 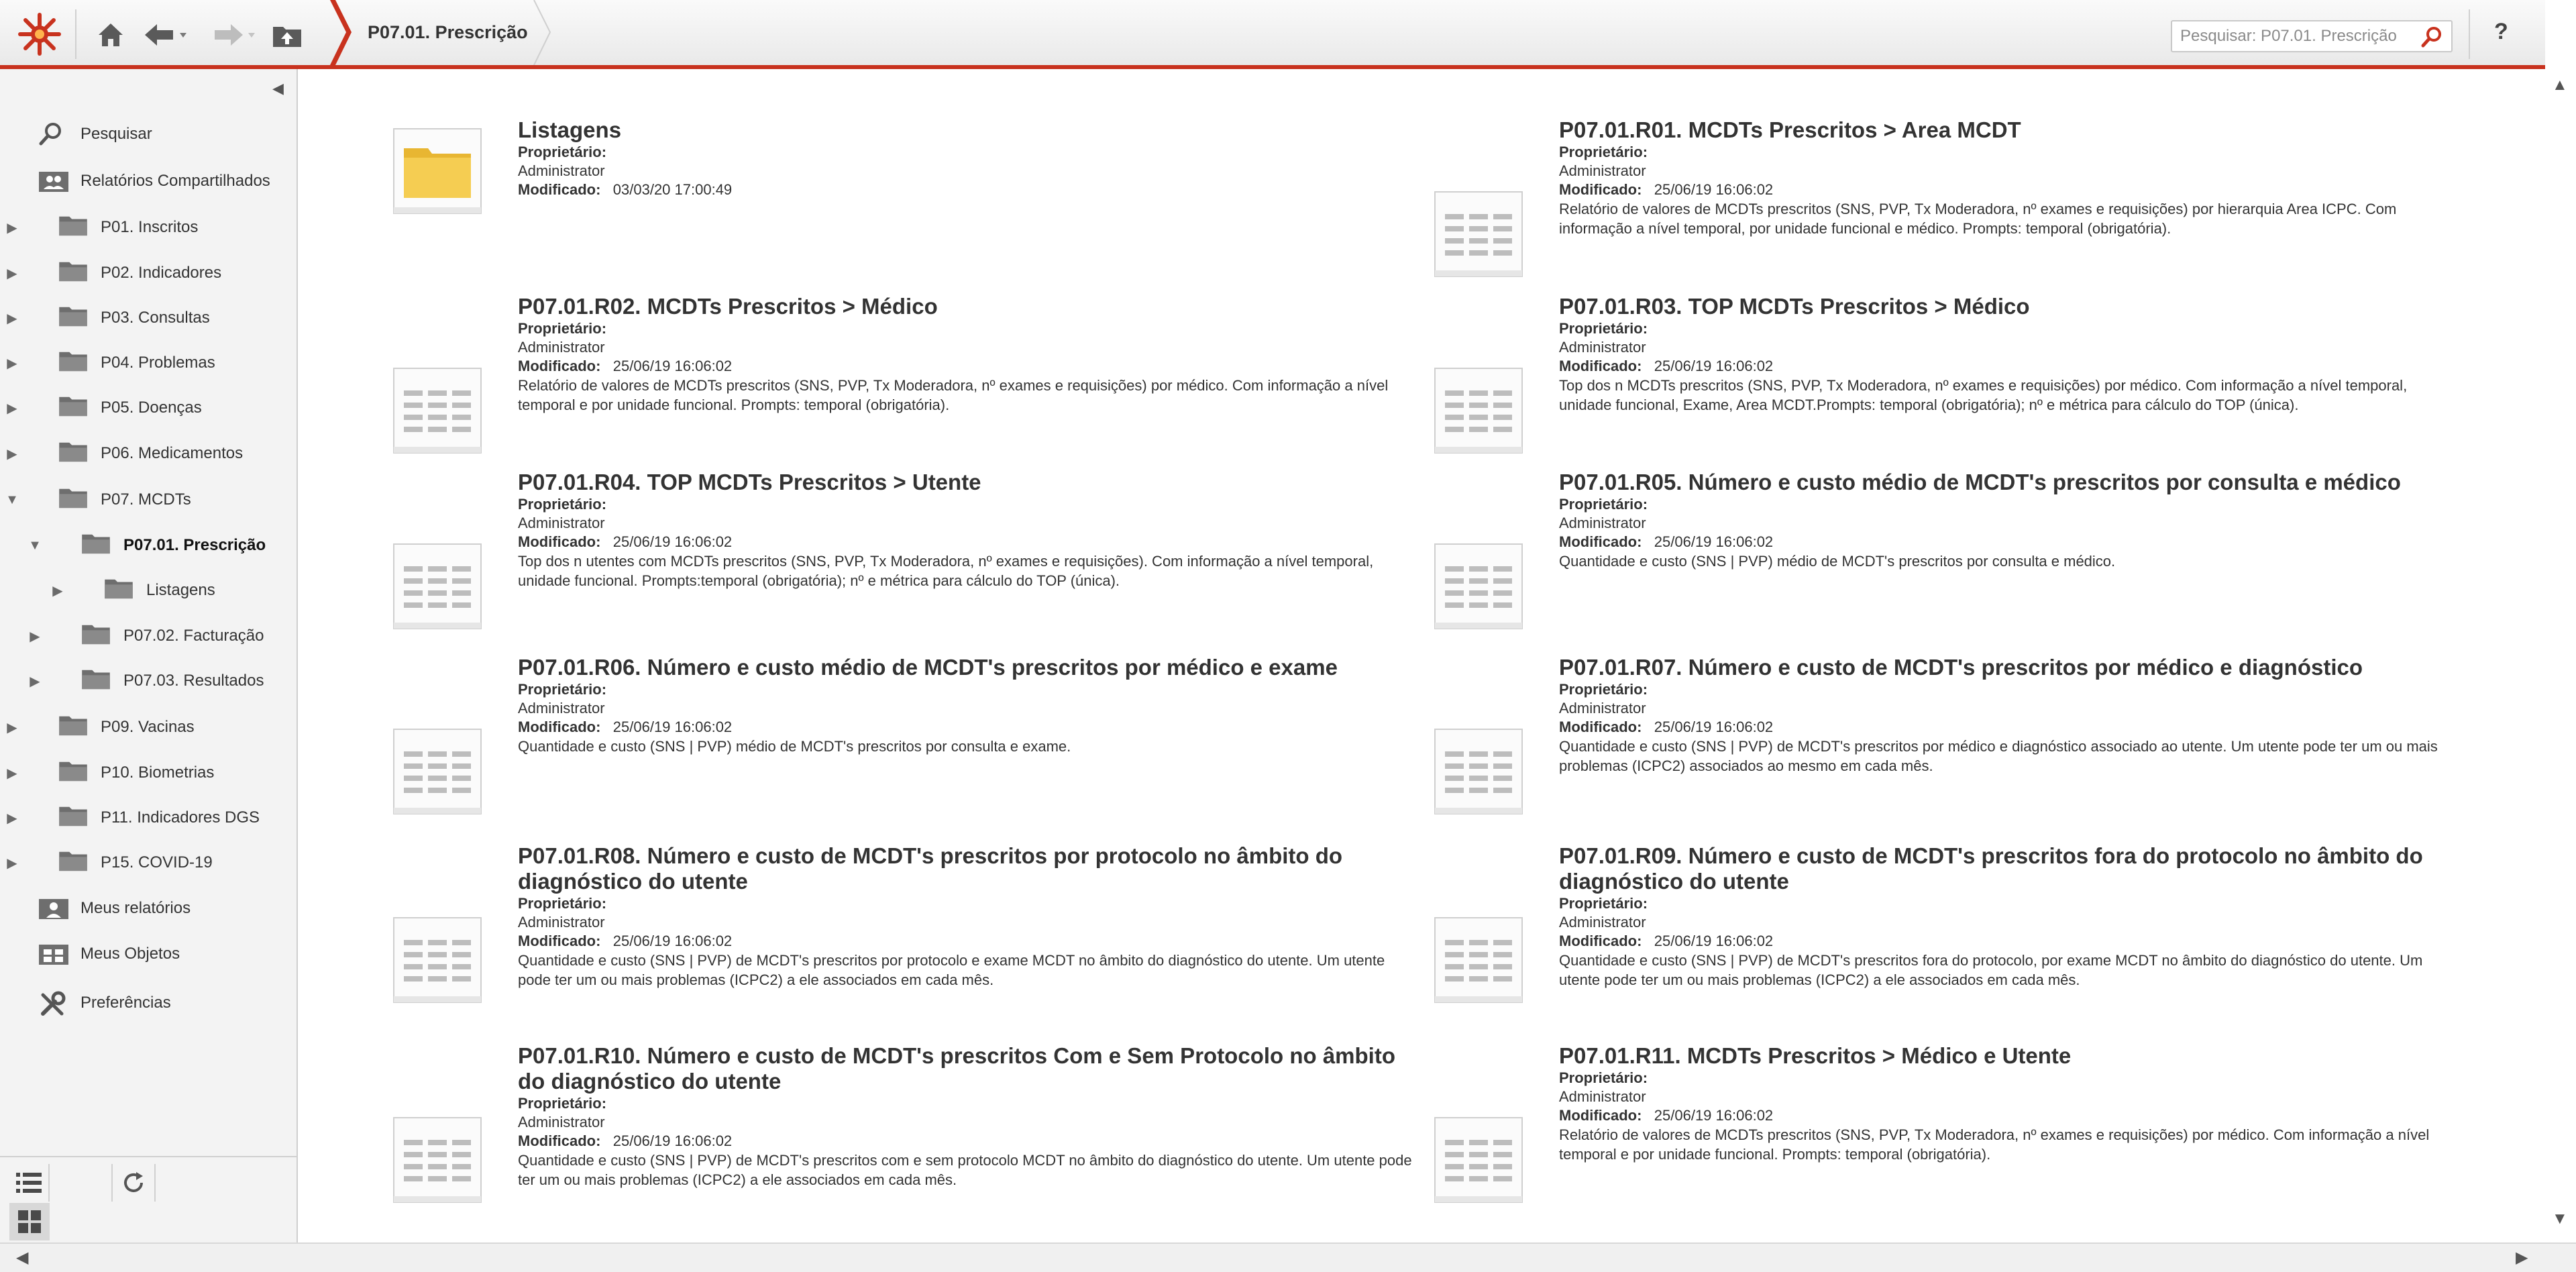 What do you see at coordinates (147, 908) in the screenshot?
I see `sidebar-item-meus-relat-rios: Meus relatórios` at bounding box center [147, 908].